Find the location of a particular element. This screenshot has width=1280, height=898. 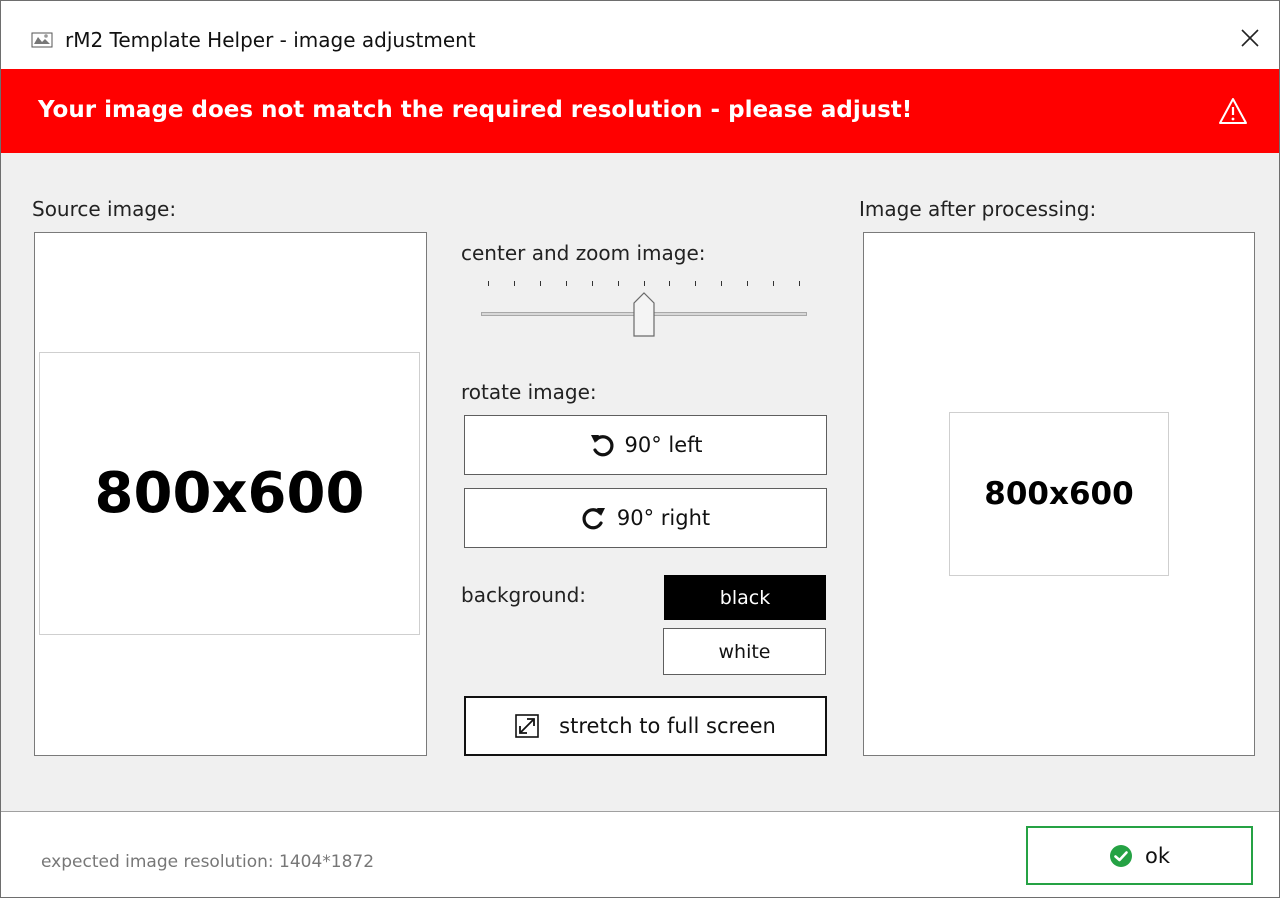

source-image-text: 800x600 is located at coordinates (229, 493).